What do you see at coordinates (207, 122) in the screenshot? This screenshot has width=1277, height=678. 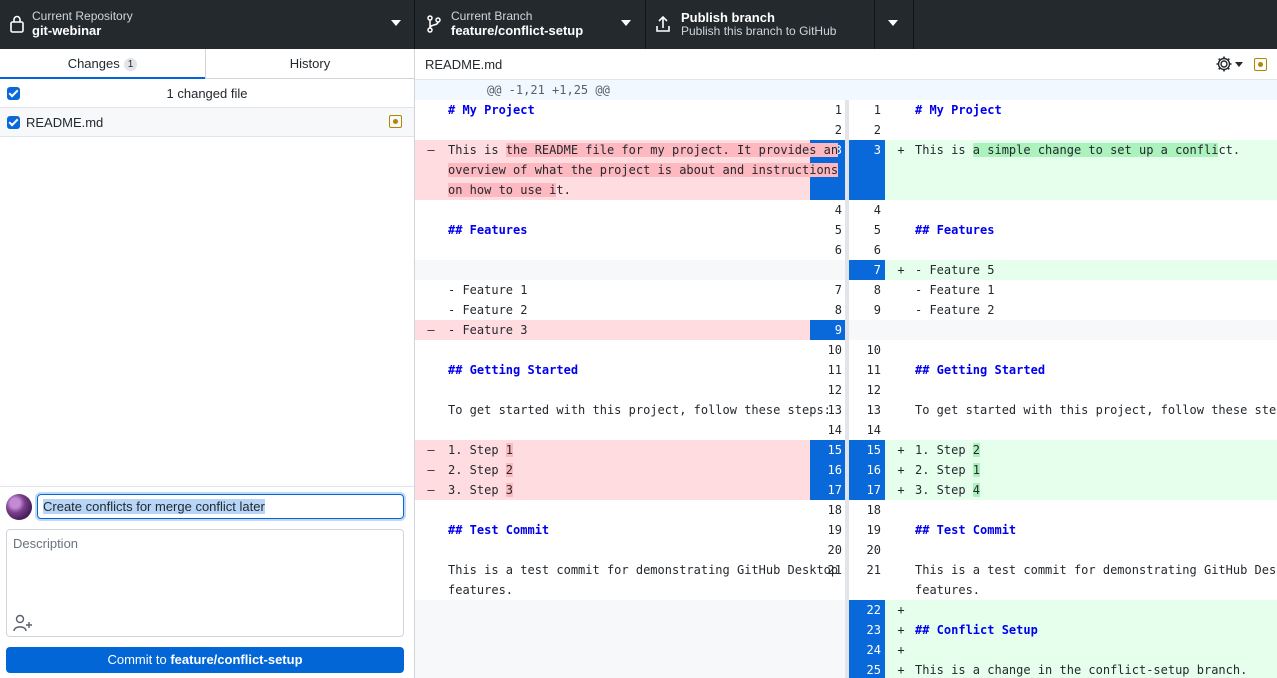 I see `file-list-item: README.md` at bounding box center [207, 122].